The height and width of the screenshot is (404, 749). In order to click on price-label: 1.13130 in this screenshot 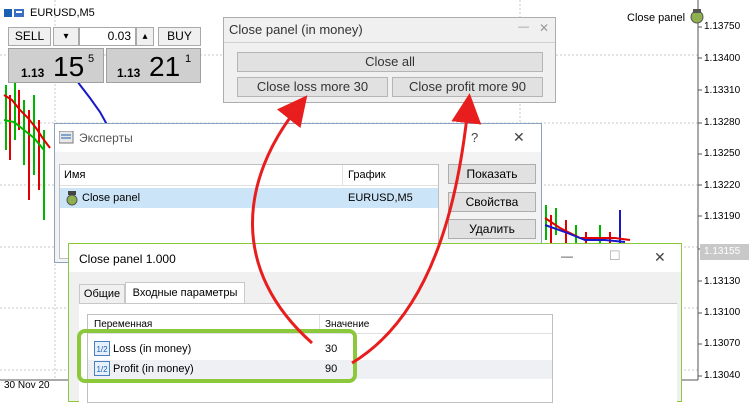, I will do `click(722, 281)`.